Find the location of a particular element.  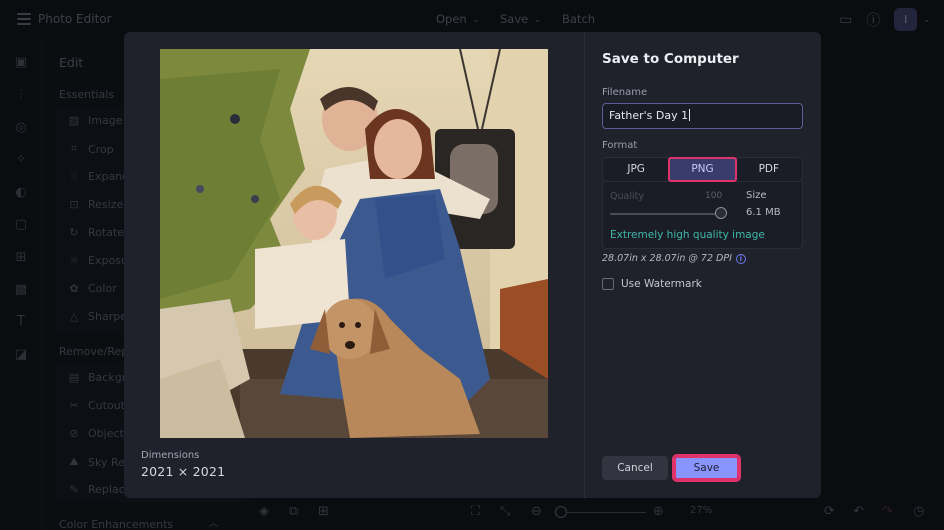

eye-icon: ◎ is located at coordinates (21, 128).